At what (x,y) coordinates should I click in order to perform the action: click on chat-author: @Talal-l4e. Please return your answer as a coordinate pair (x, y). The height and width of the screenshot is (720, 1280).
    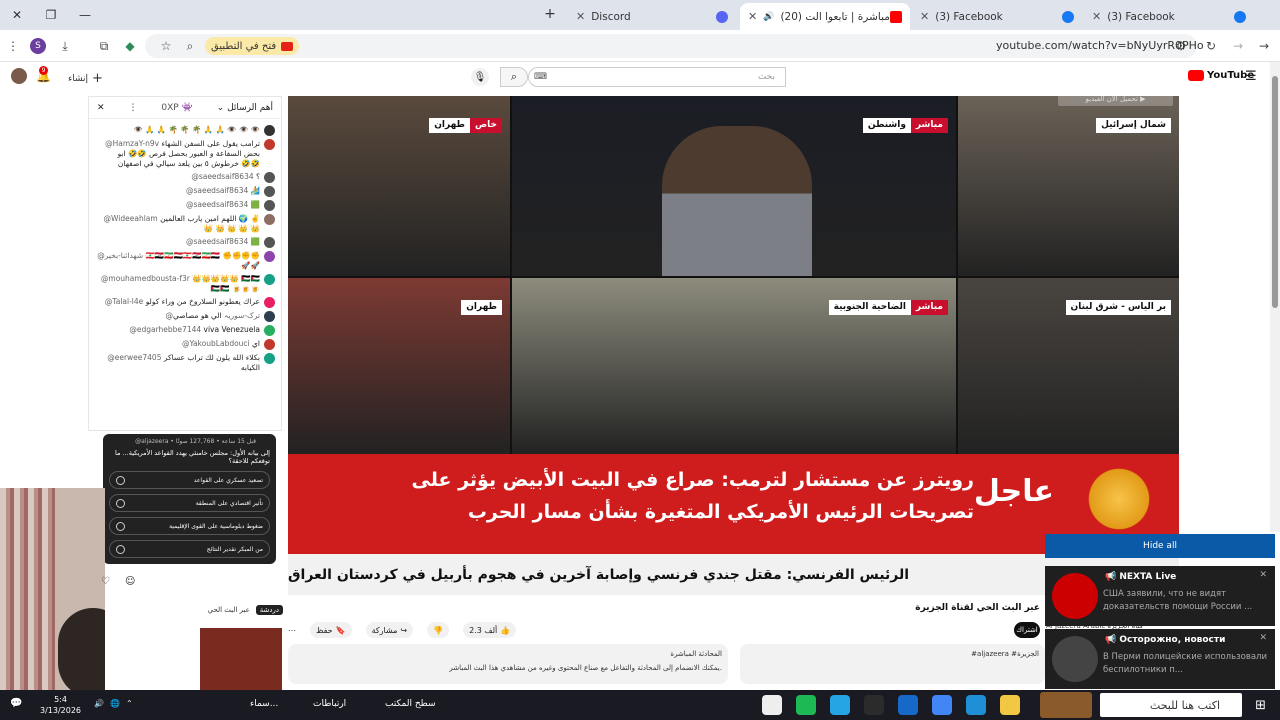
    Looking at the image, I should click on (124, 301).